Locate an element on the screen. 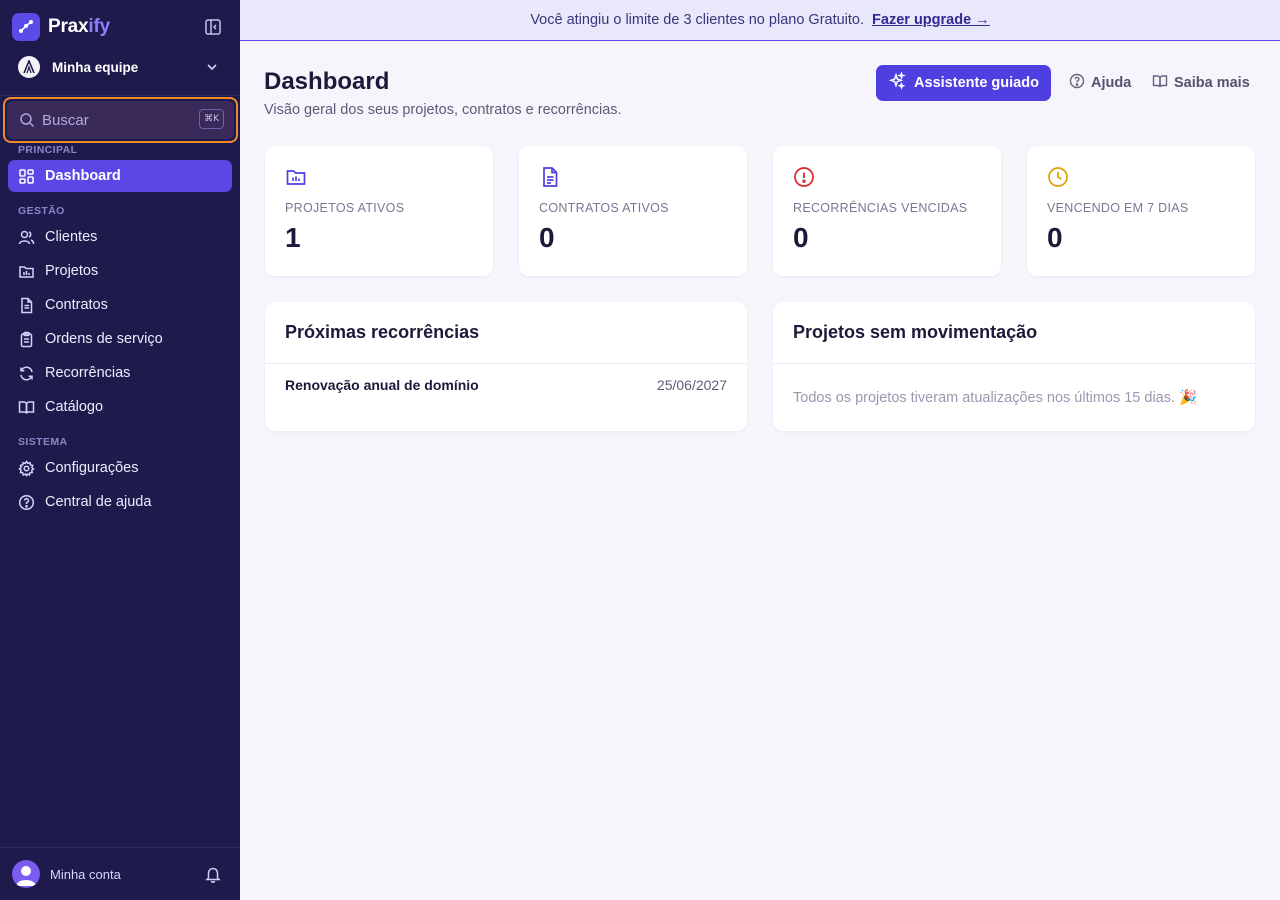  refresh-icon is located at coordinates (26, 373).